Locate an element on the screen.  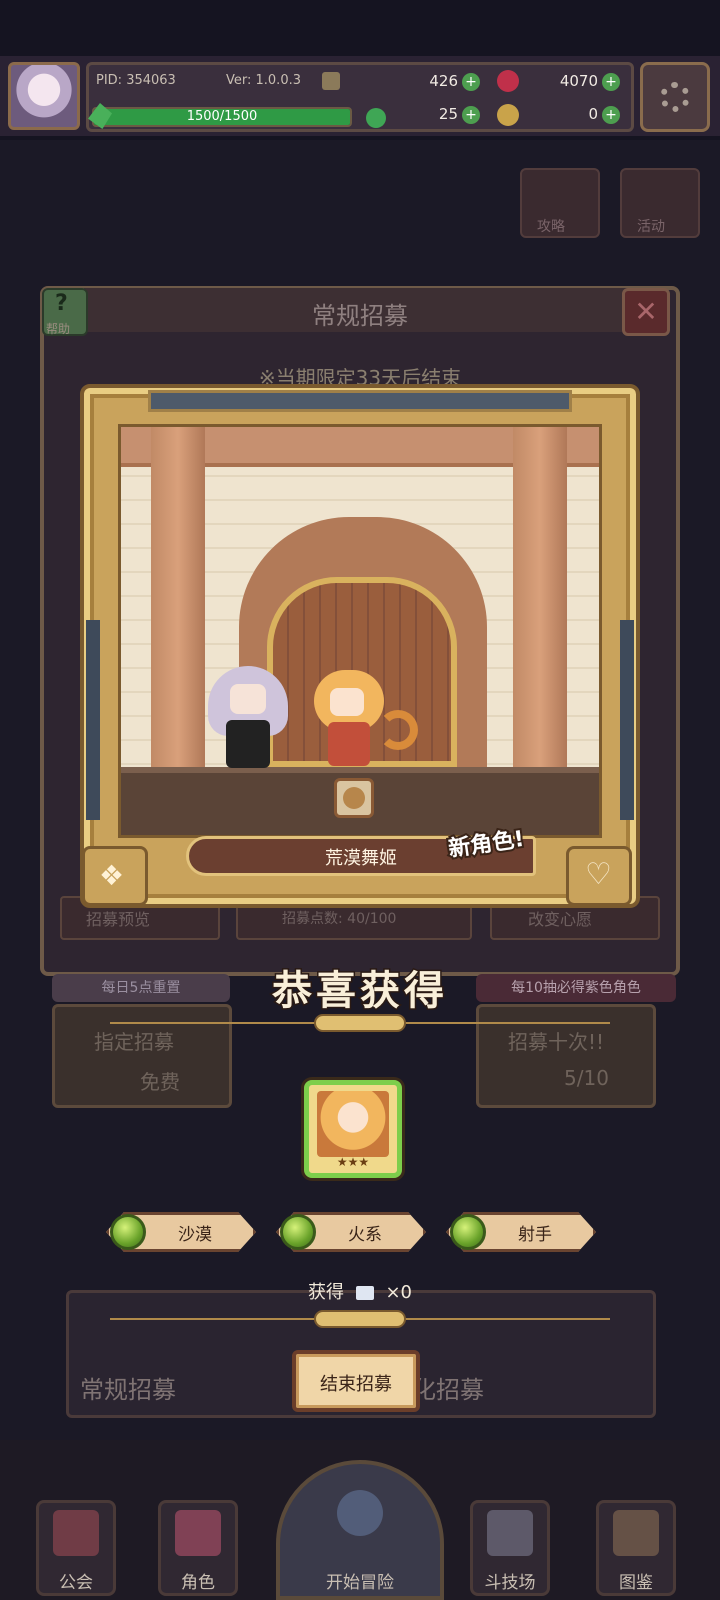
nav-codex-label: 图鉴 is located at coordinates (636, 1583).